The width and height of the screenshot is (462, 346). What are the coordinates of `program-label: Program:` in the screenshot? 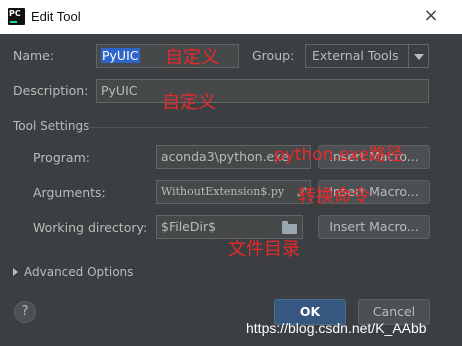 It's located at (61, 157).